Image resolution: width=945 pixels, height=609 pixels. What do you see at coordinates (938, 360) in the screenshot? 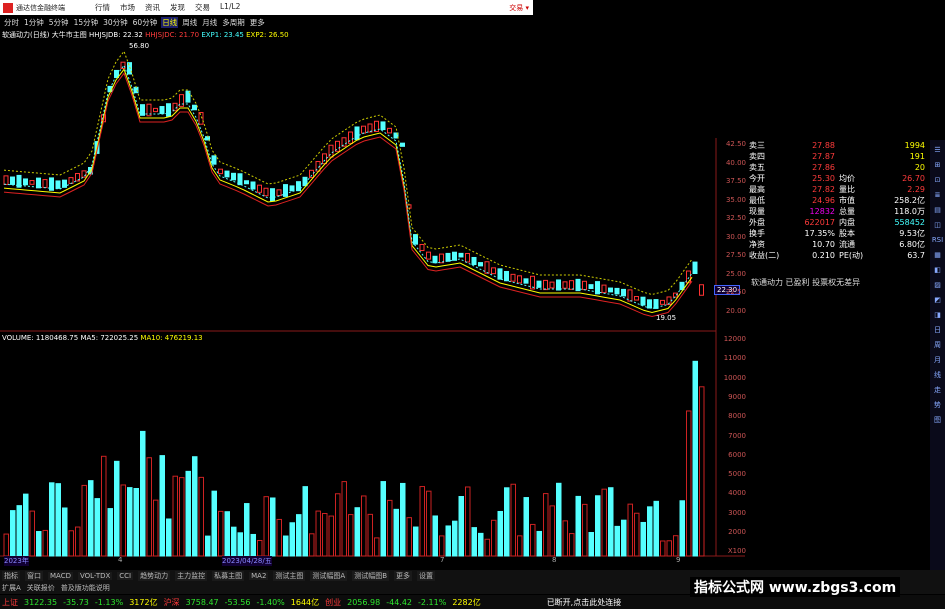
I see `sidebar-tool-icon: 月` at bounding box center [938, 360].